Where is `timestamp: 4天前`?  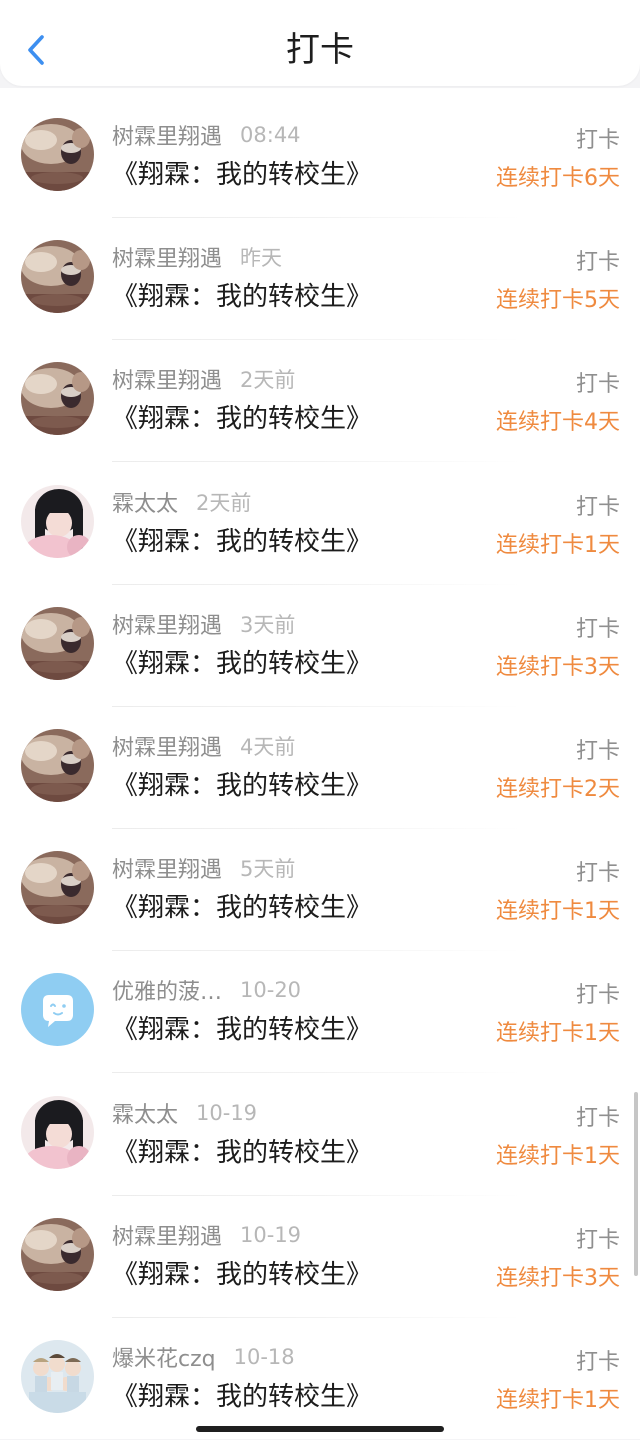 timestamp: 4天前 is located at coordinates (268, 747).